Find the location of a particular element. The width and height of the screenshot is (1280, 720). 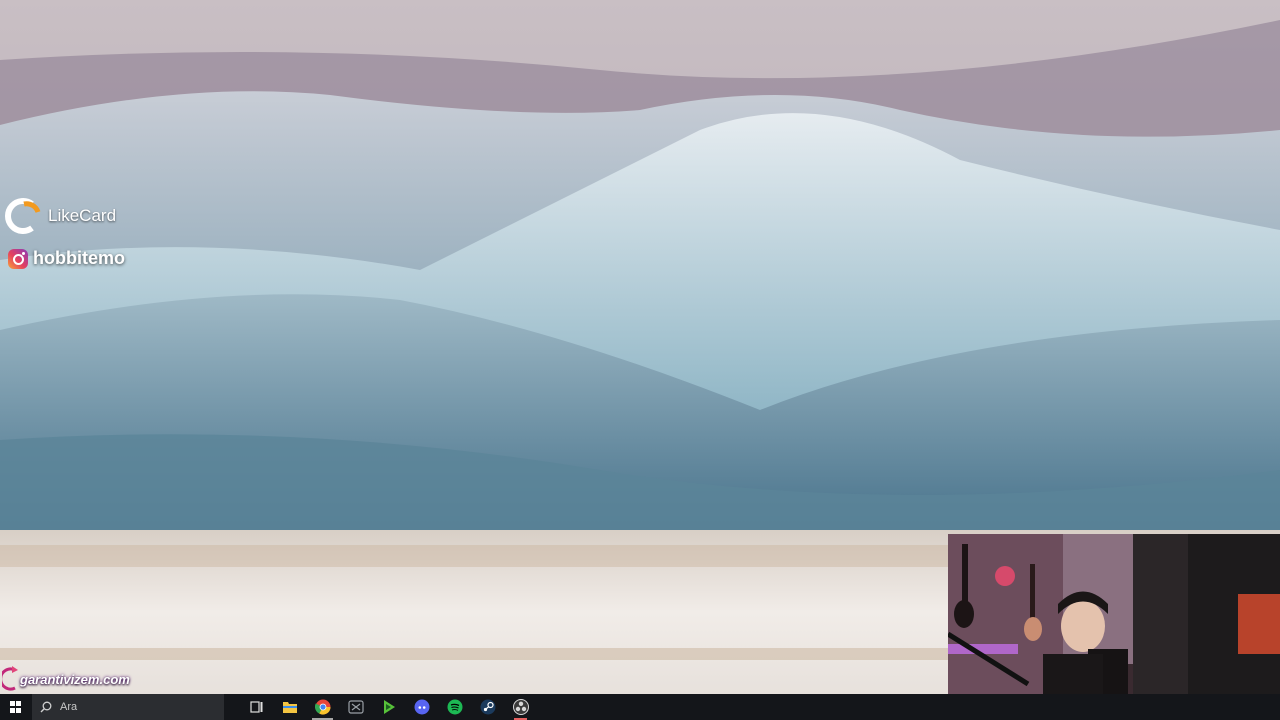

likecard-branding: LikeCard is located at coordinates (59, 216).